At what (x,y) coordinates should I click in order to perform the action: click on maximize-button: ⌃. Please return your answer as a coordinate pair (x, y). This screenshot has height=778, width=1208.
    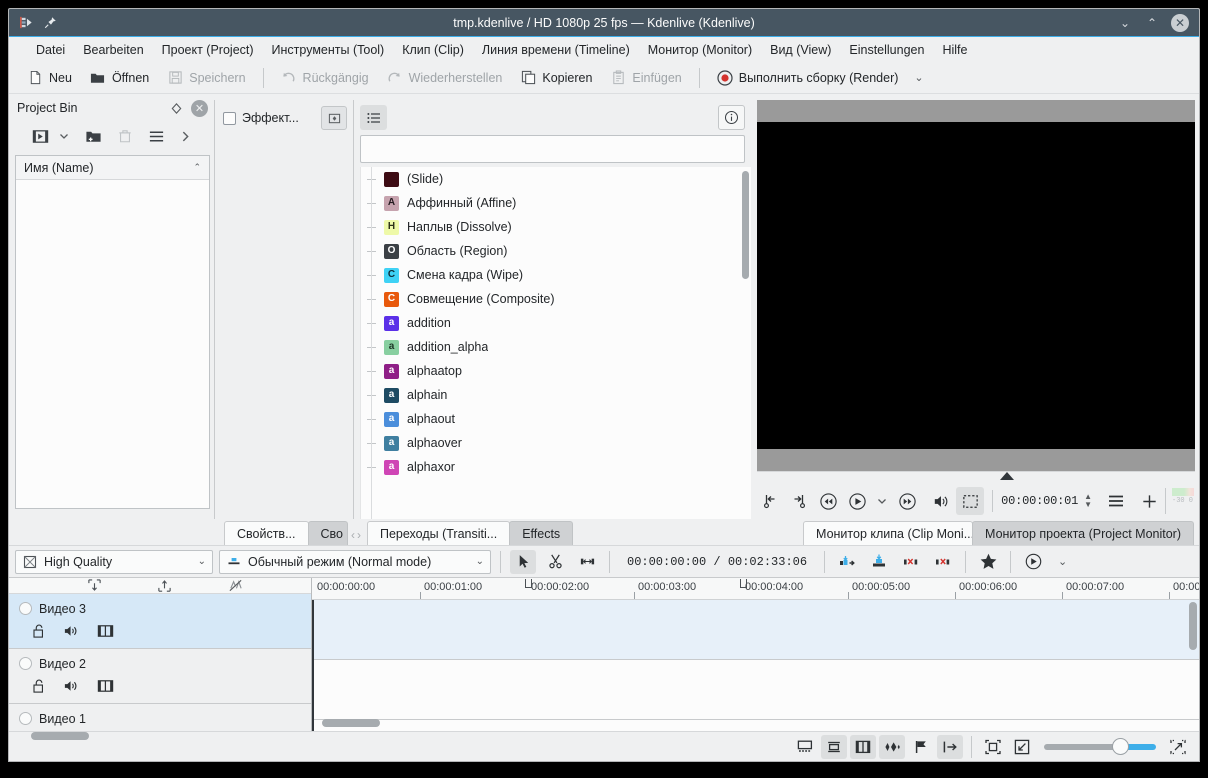
    Looking at the image, I should click on (1152, 23).